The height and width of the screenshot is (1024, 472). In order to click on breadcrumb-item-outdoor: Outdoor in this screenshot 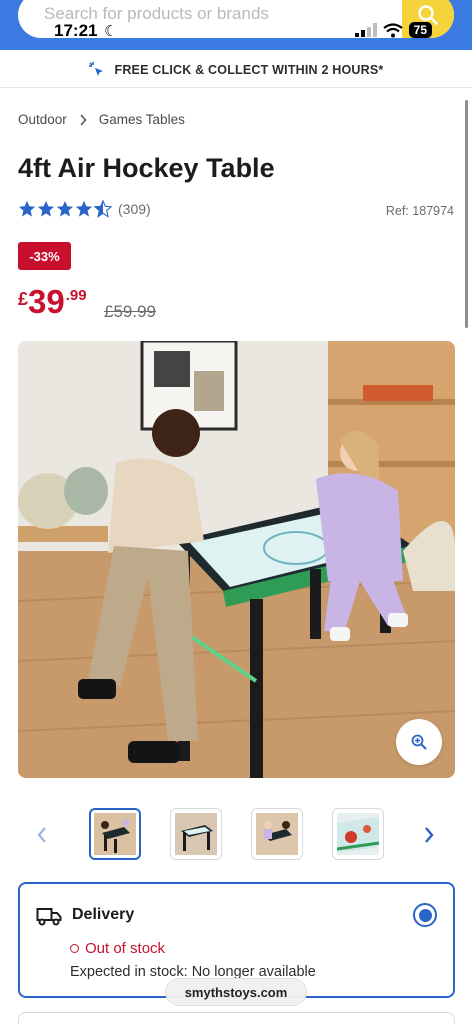, I will do `click(42, 119)`.